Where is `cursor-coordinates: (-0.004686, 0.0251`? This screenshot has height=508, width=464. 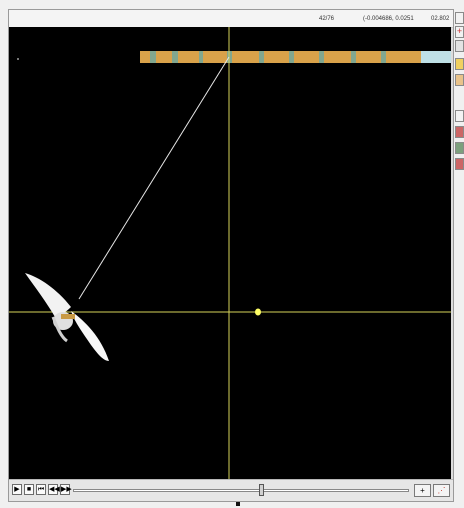
cursor-coordinates: (-0.004686, 0.0251 is located at coordinates (388, 19).